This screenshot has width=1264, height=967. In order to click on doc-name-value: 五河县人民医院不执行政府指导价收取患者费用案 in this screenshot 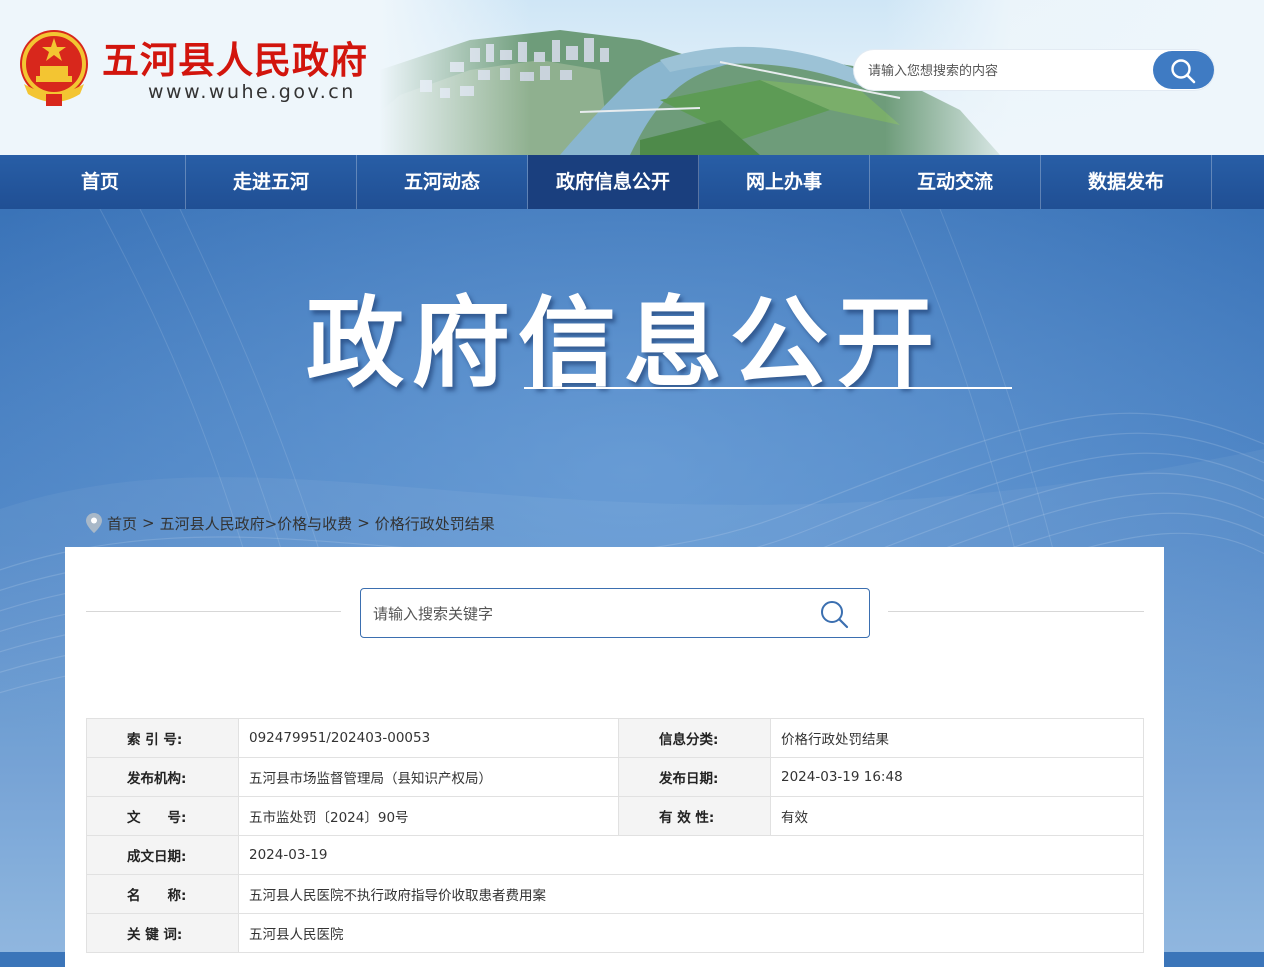, I will do `click(691, 894)`.